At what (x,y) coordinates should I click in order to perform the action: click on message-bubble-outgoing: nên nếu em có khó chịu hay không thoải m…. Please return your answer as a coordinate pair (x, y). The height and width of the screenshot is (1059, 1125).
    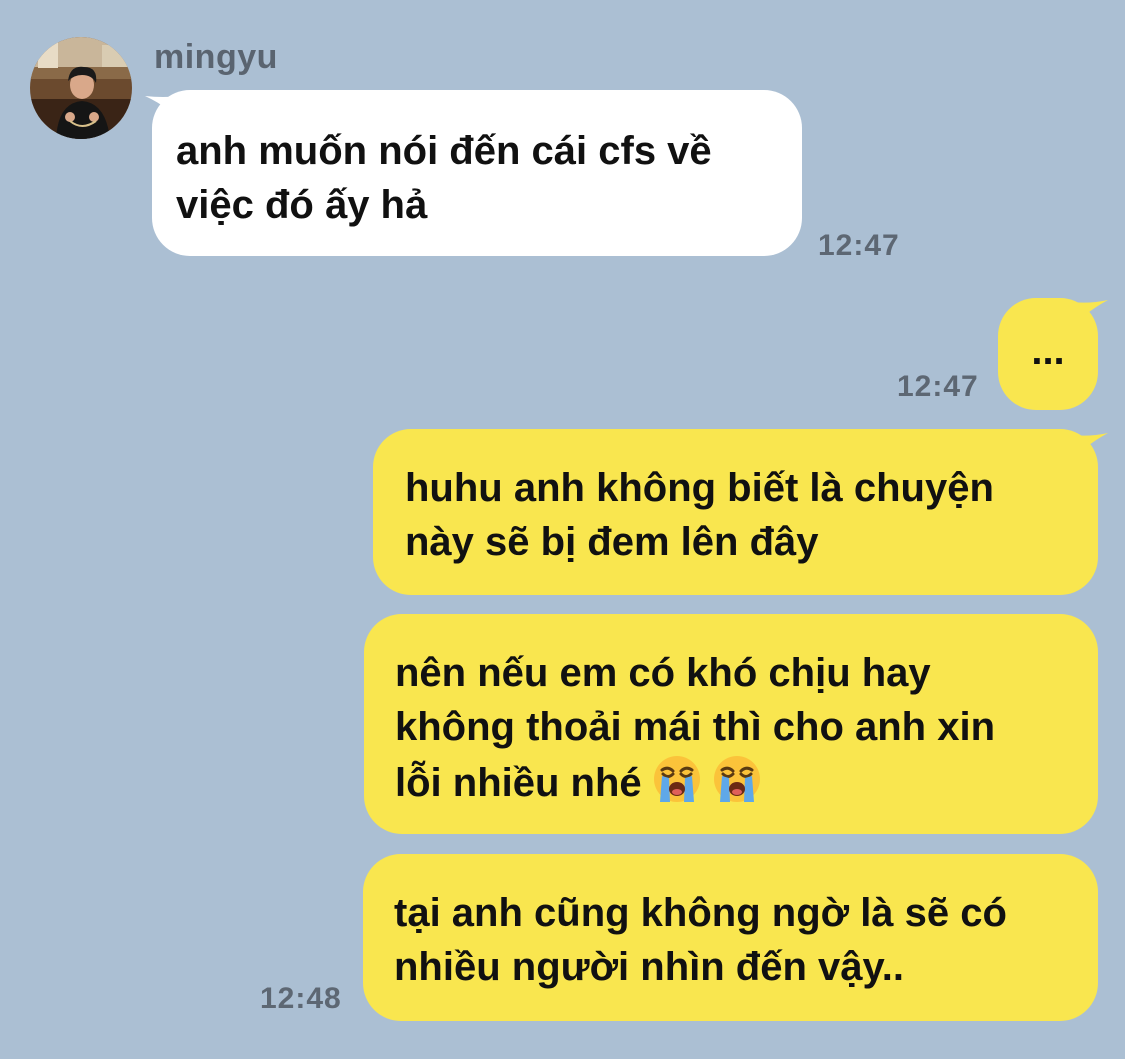
    Looking at the image, I should click on (731, 724).